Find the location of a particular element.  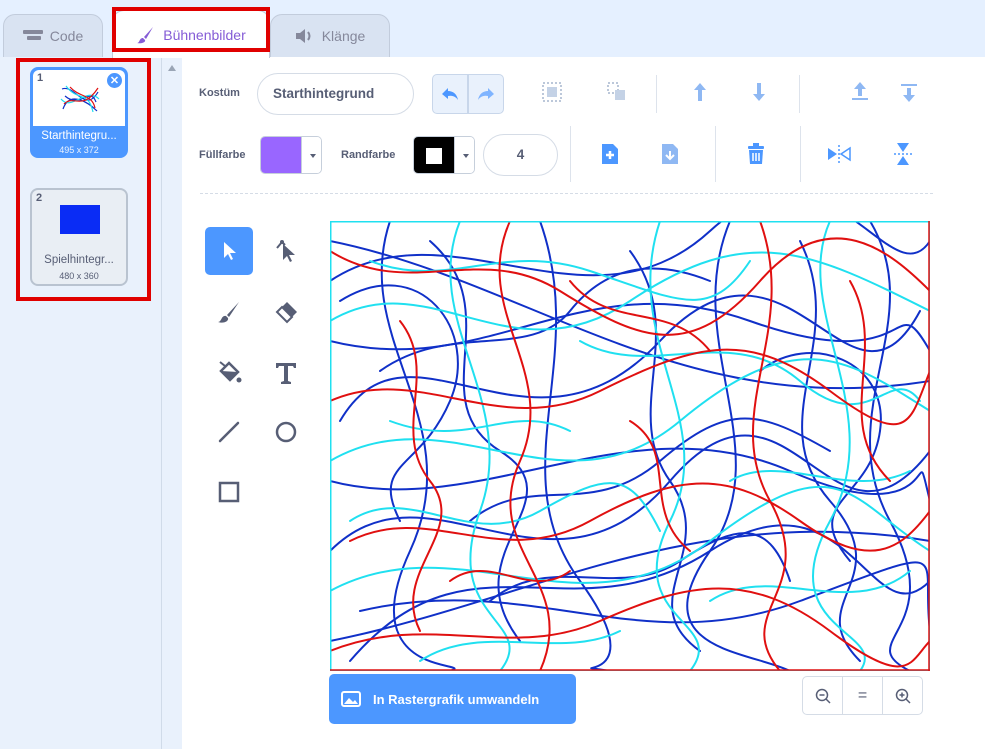

costume-label: Kostüm is located at coordinates (219, 93).